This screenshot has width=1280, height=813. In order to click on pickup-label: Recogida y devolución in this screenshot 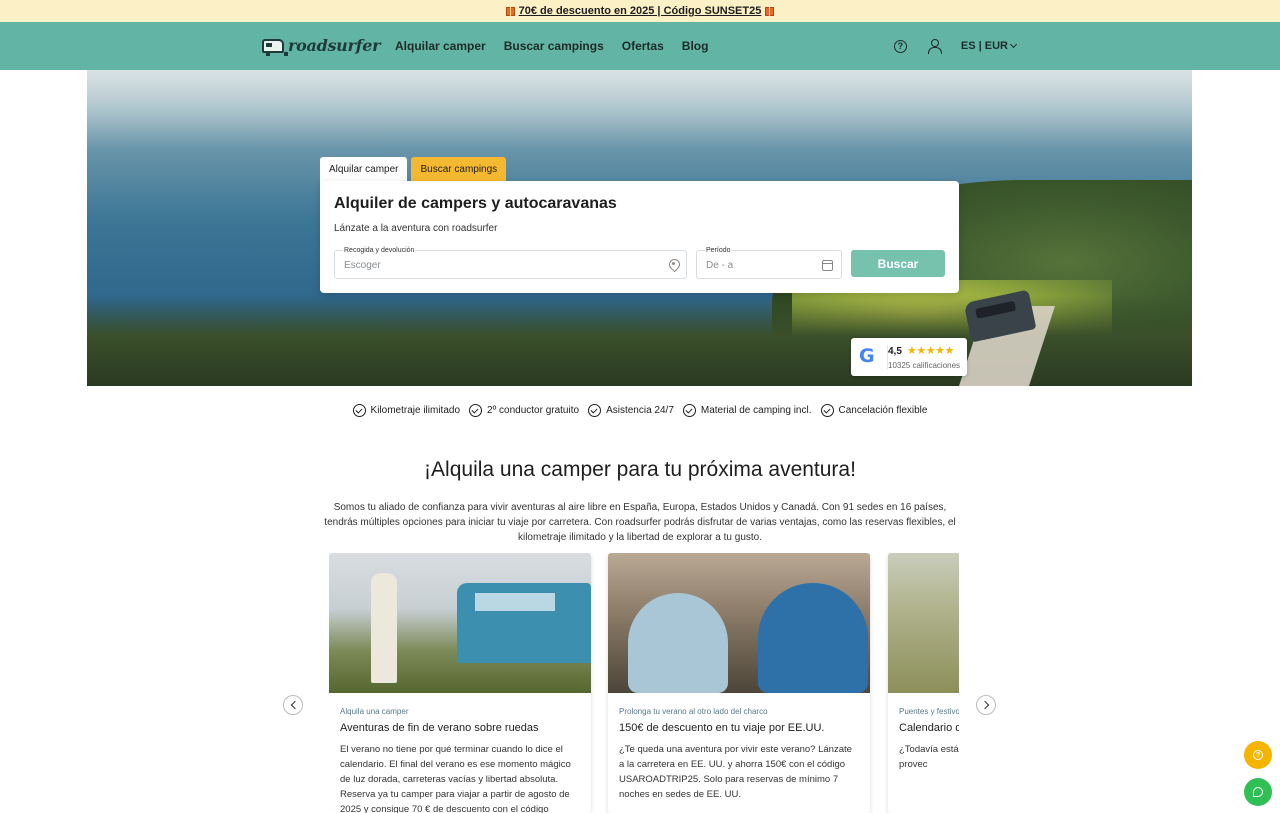, I will do `click(379, 250)`.